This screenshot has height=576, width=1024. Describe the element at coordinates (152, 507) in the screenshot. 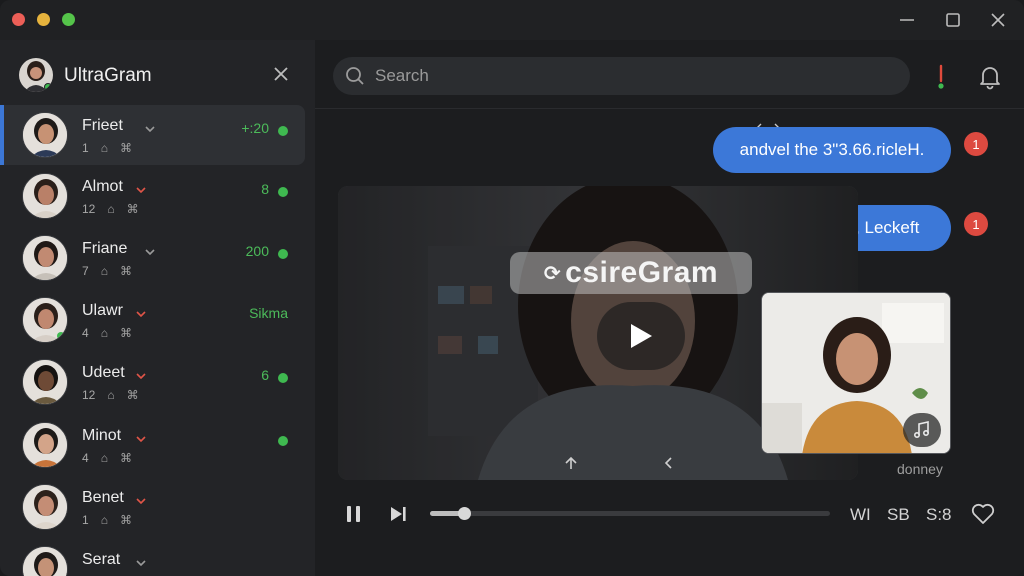

I see `chat-list-item: Benet 1 ⌂ ⌘` at that location.